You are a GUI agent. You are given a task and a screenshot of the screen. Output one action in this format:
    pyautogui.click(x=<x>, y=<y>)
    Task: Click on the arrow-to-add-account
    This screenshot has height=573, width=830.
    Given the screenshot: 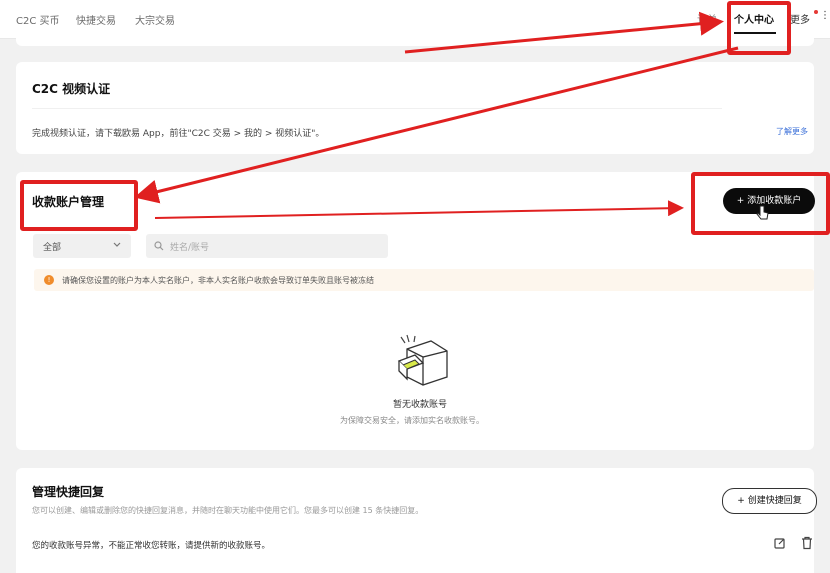 What is the action you would take?
    pyautogui.click(x=419, y=209)
    